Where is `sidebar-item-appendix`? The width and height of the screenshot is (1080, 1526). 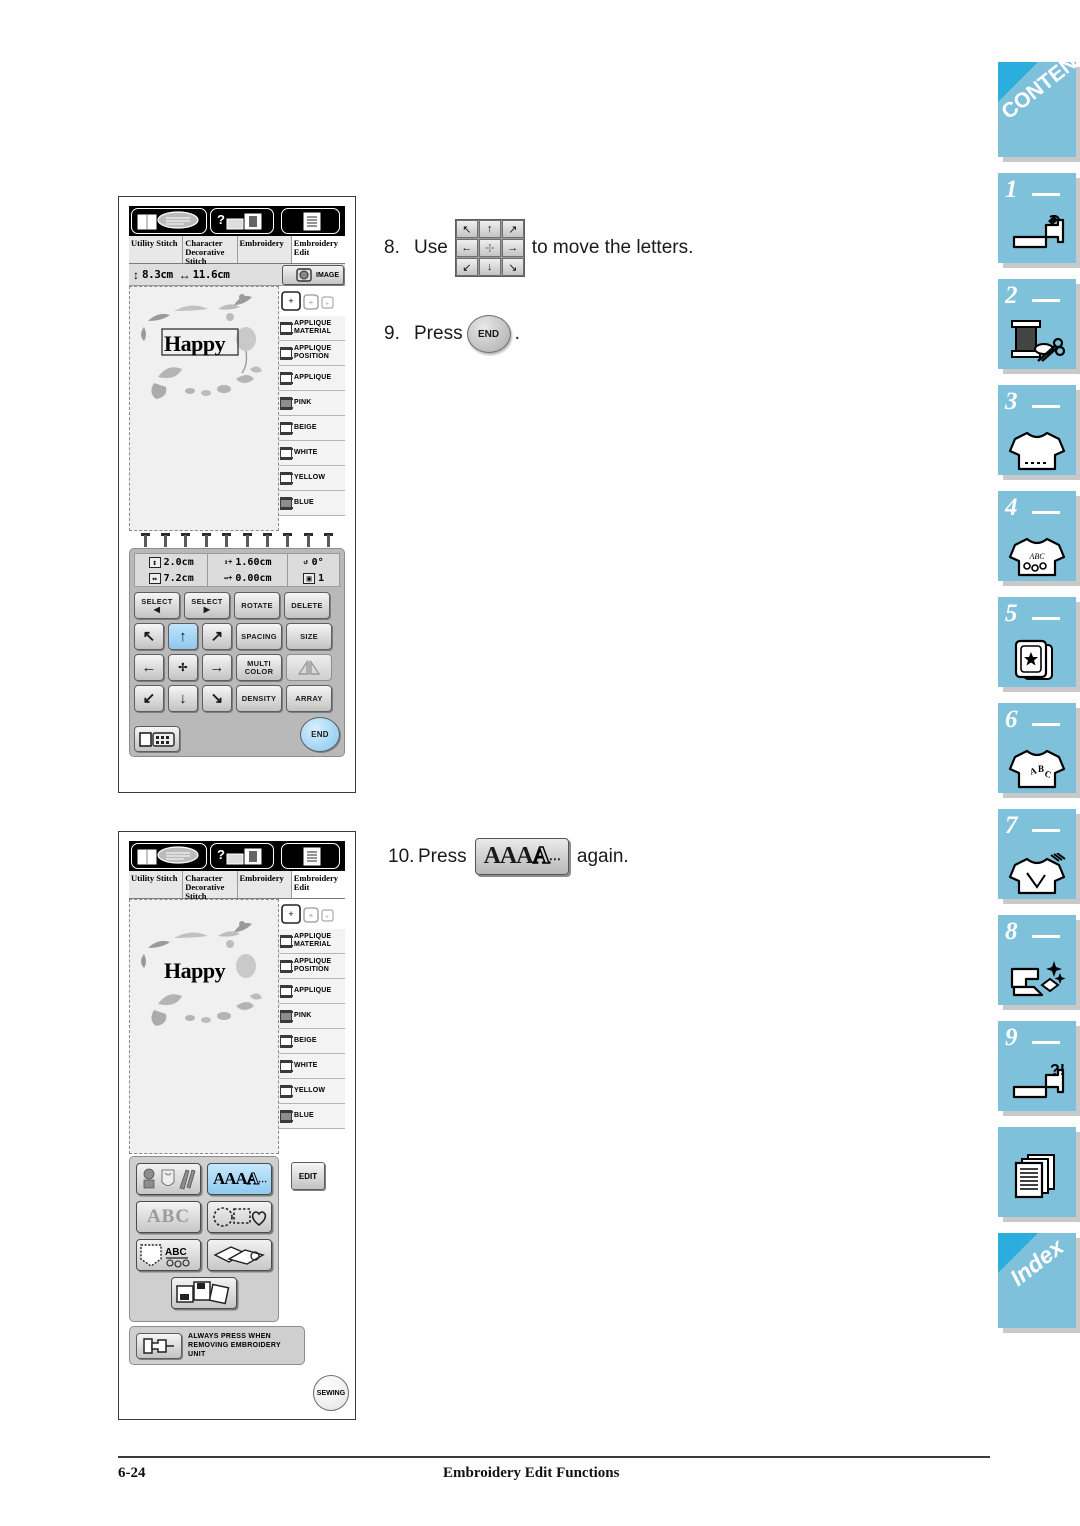
sidebar-item-appendix is located at coordinates (1037, 1172).